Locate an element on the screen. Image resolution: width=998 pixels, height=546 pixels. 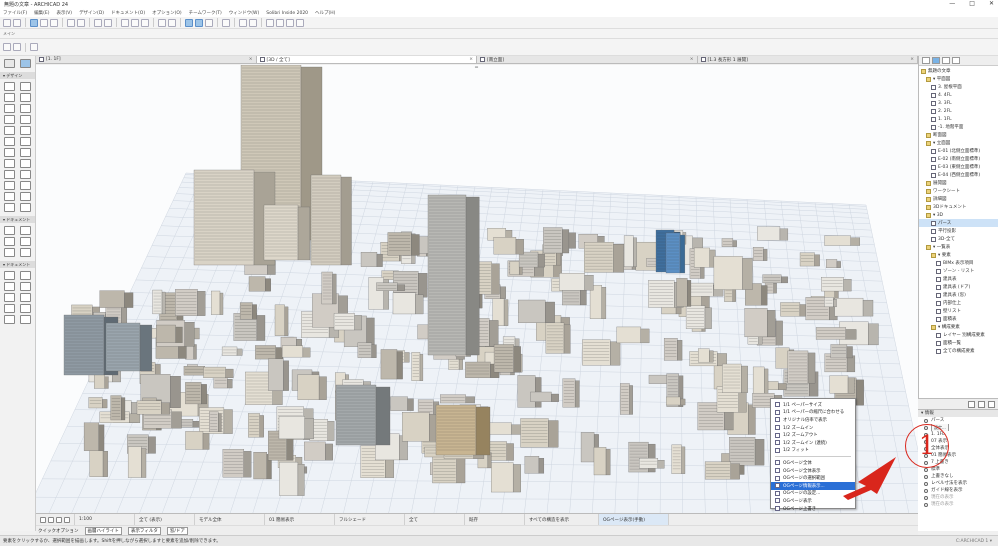
annotation-overlay is located at coordinates (869, 478).